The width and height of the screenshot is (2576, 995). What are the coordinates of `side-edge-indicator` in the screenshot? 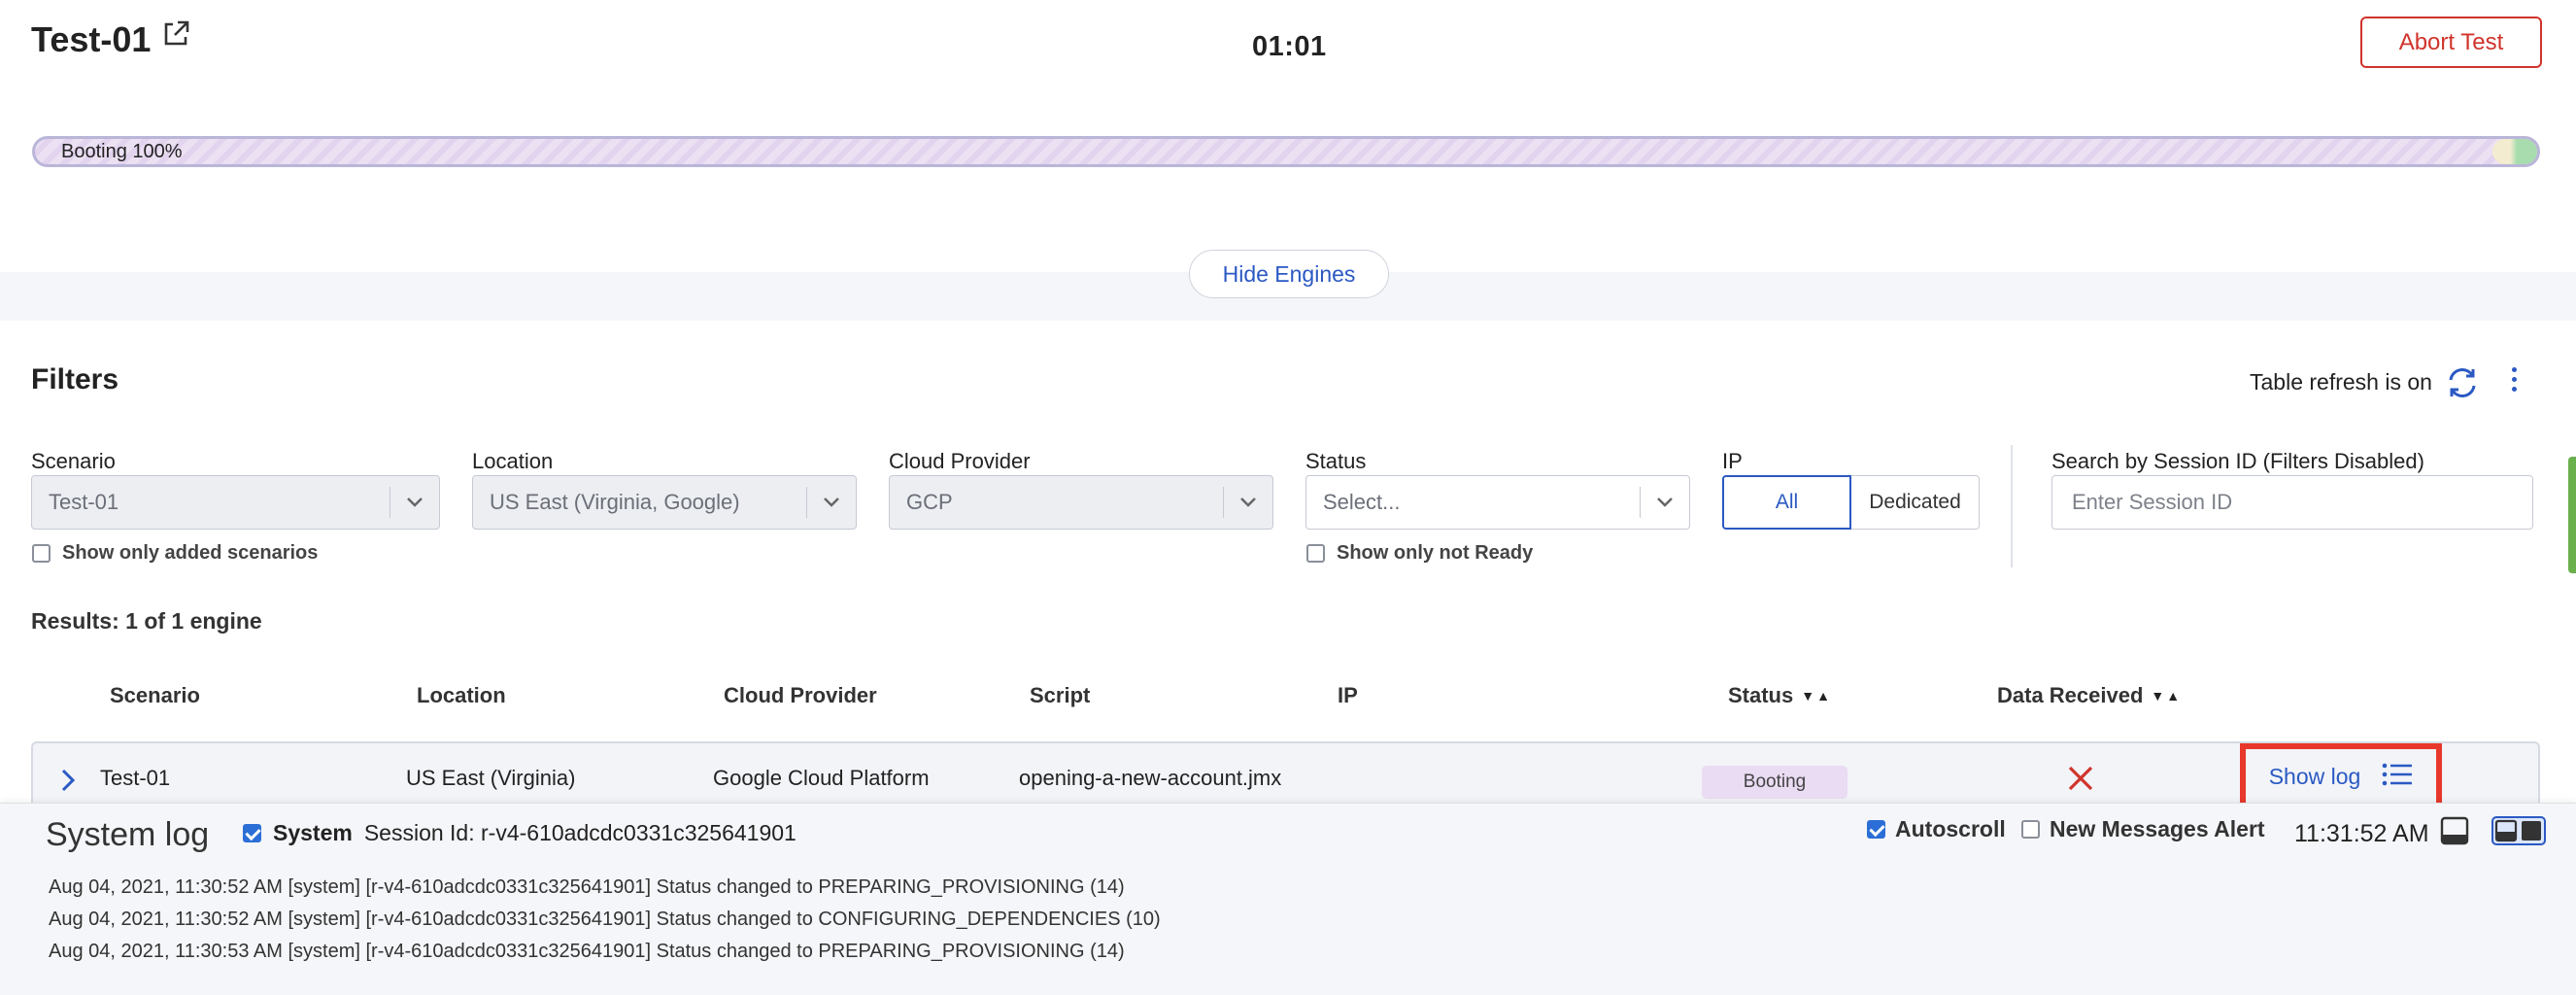 It's located at (2572, 515).